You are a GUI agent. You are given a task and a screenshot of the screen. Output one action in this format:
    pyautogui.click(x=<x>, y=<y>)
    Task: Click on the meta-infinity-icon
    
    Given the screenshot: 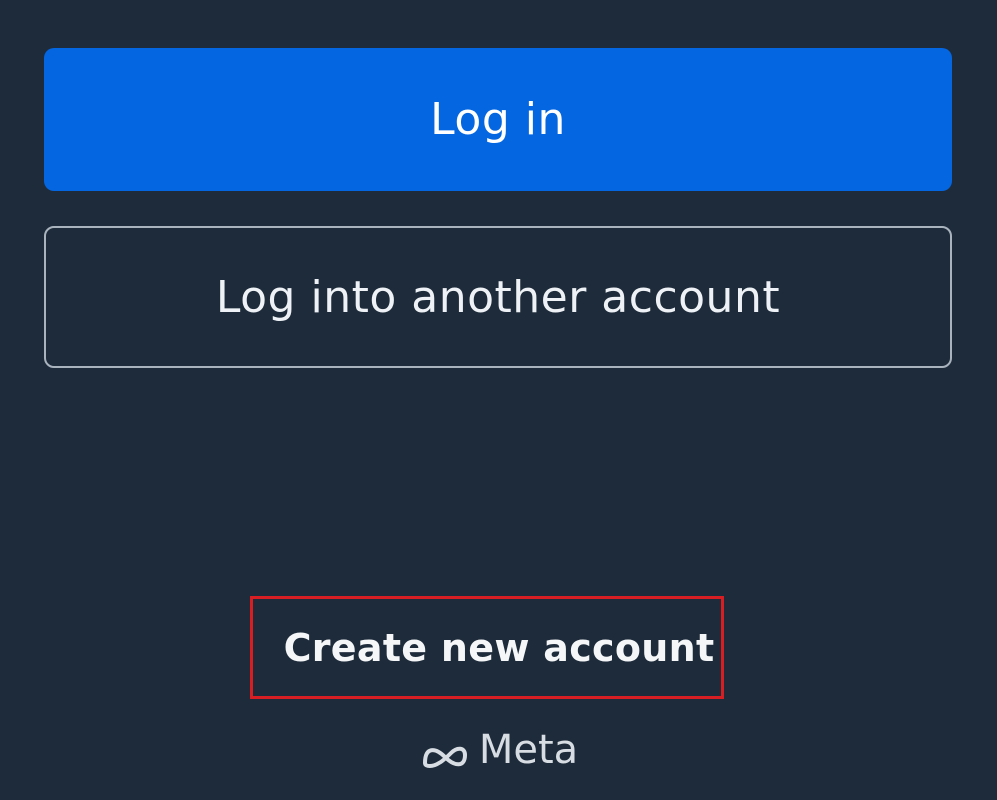 What is the action you would take?
    pyautogui.click(x=445, y=751)
    